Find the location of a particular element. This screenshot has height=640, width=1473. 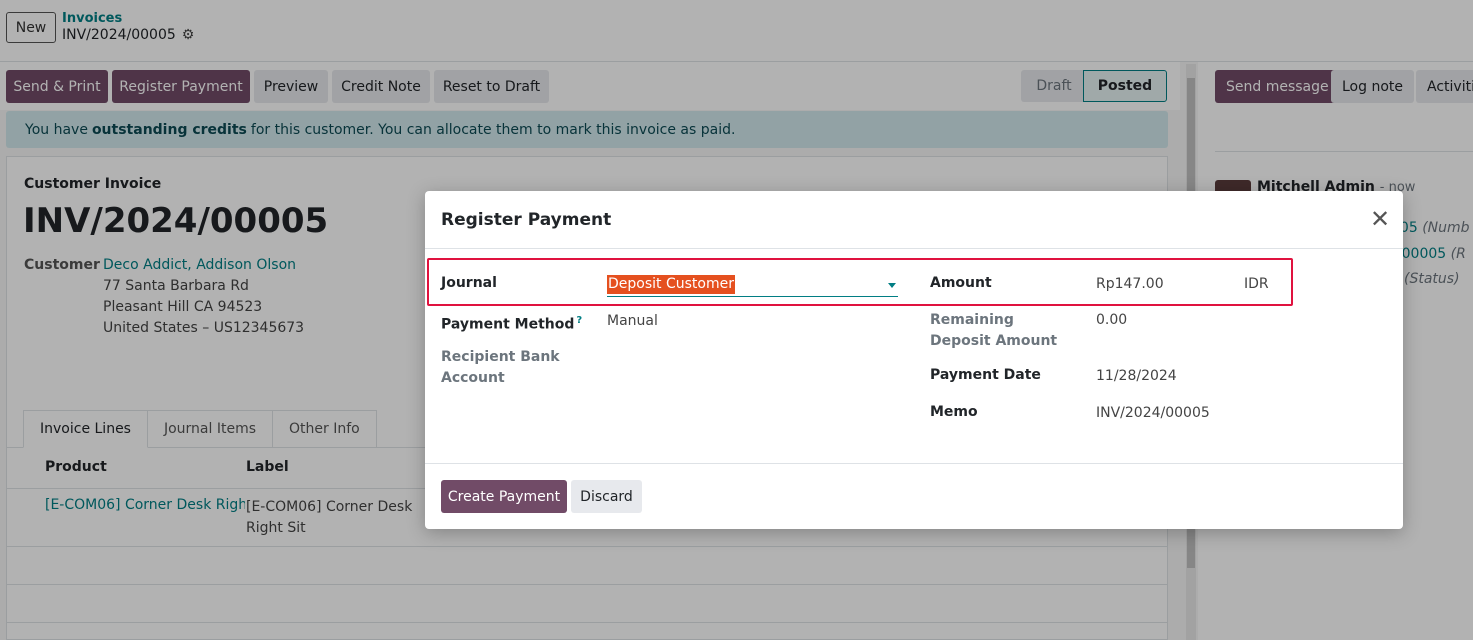

payment-method-field: Manual is located at coordinates (632, 321).